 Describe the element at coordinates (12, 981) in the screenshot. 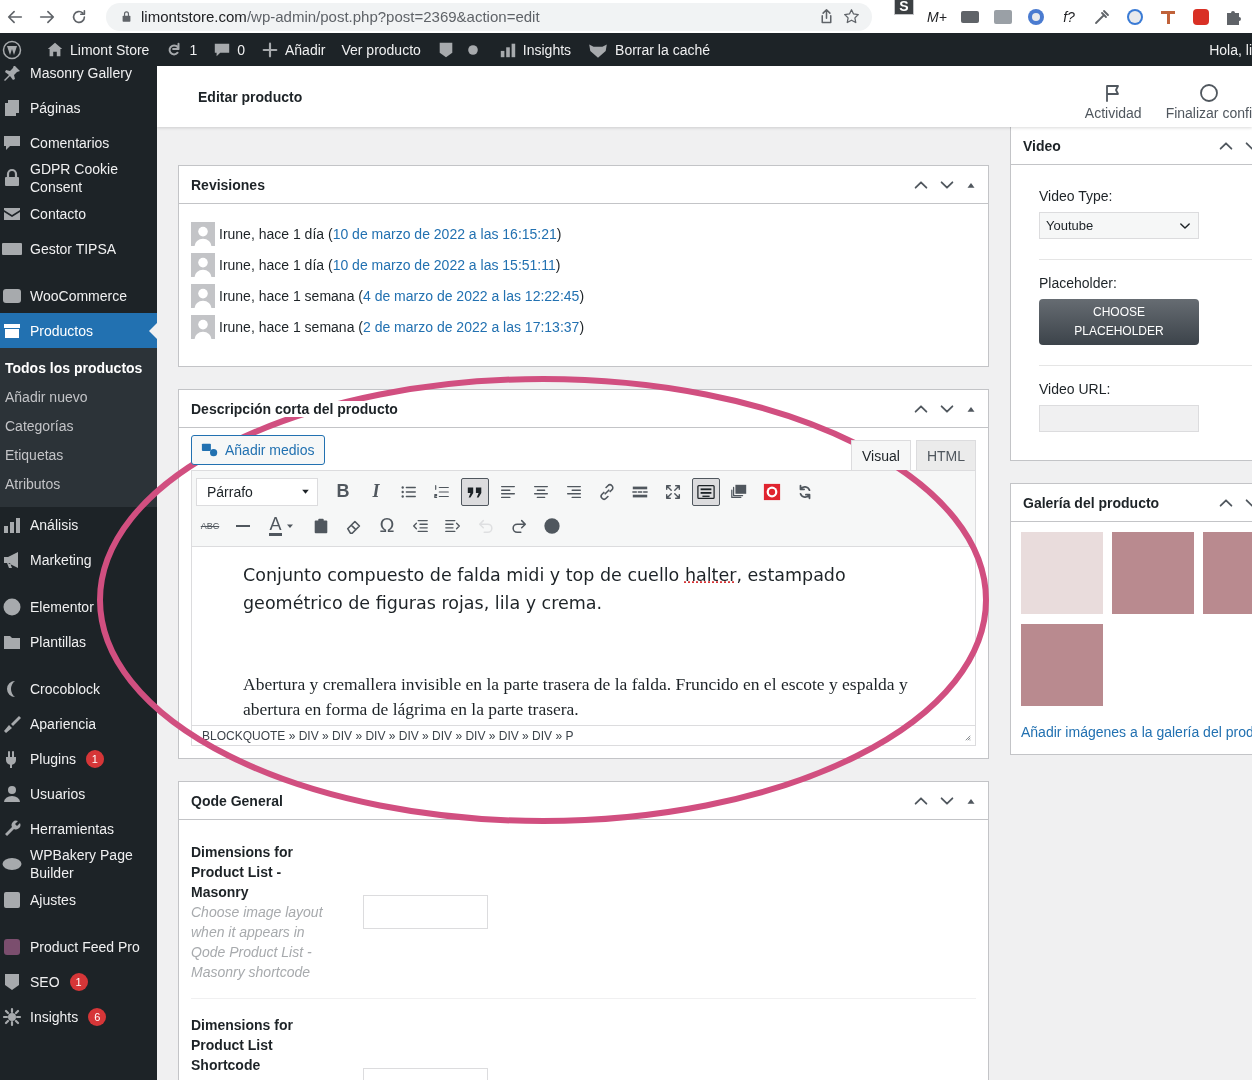

I see `shield-logo-icon` at that location.